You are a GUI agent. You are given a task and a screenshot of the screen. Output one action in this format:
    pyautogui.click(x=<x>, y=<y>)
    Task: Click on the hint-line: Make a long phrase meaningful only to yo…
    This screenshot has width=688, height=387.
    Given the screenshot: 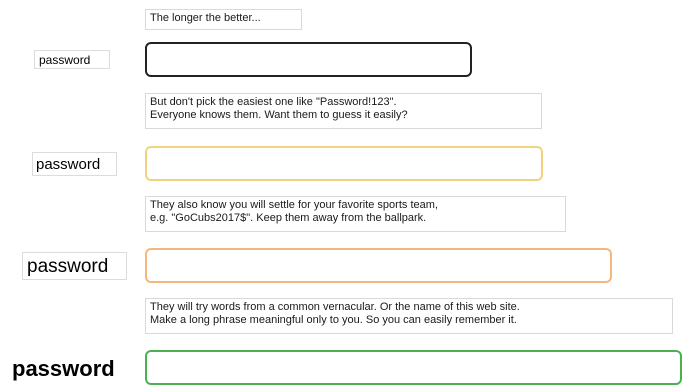 What is the action you would take?
    pyautogui.click(x=333, y=320)
    